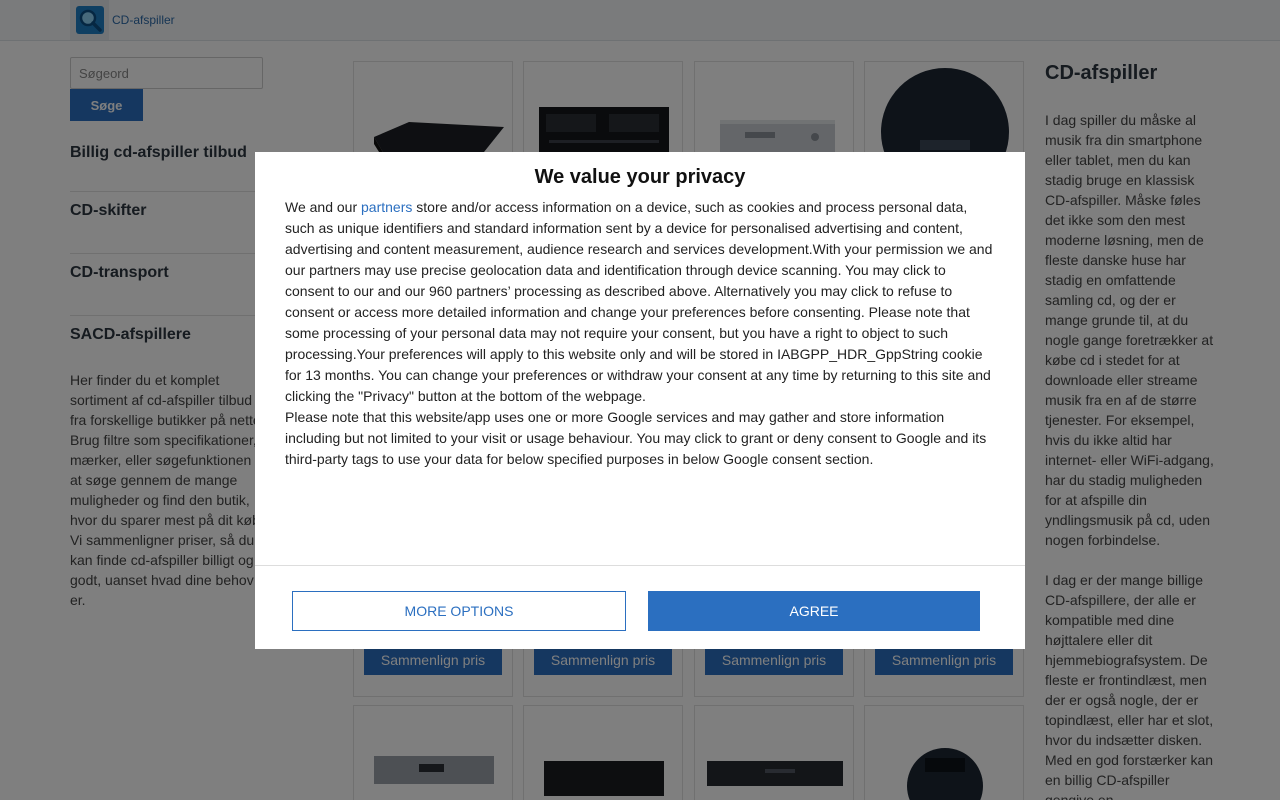  I want to click on consent-footer: MORE OPTIONS AGREE, so click(640, 607).